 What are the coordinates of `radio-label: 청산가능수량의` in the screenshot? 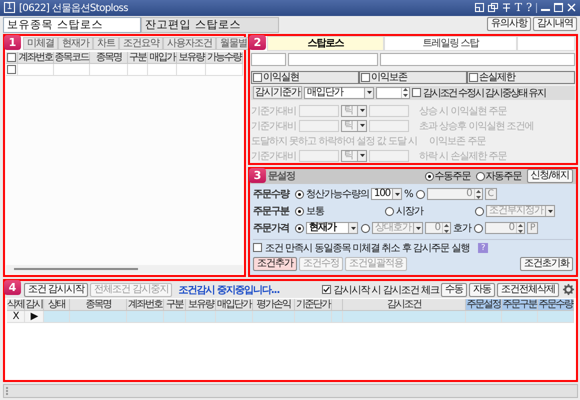 It's located at (337, 195).